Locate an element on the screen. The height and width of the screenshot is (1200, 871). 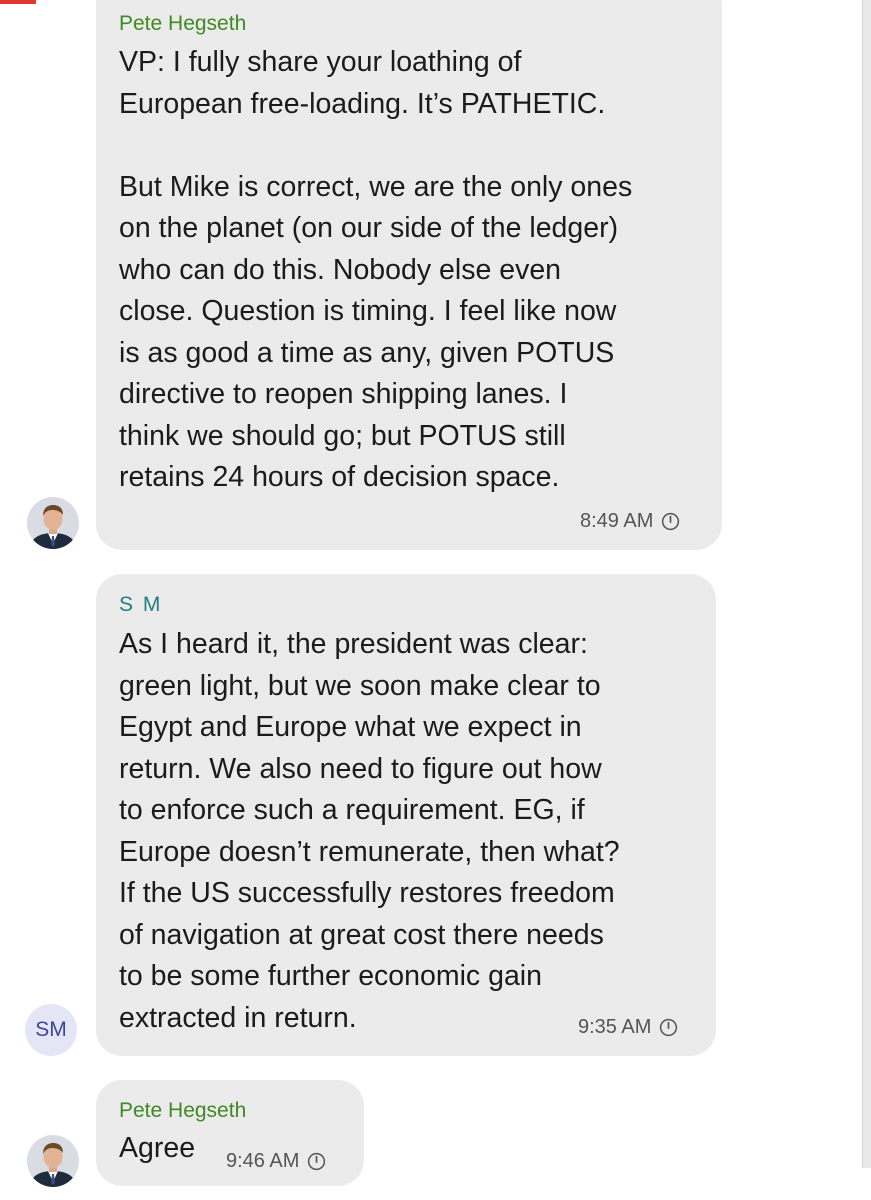
message-text: Agree is located at coordinates (157, 1148).